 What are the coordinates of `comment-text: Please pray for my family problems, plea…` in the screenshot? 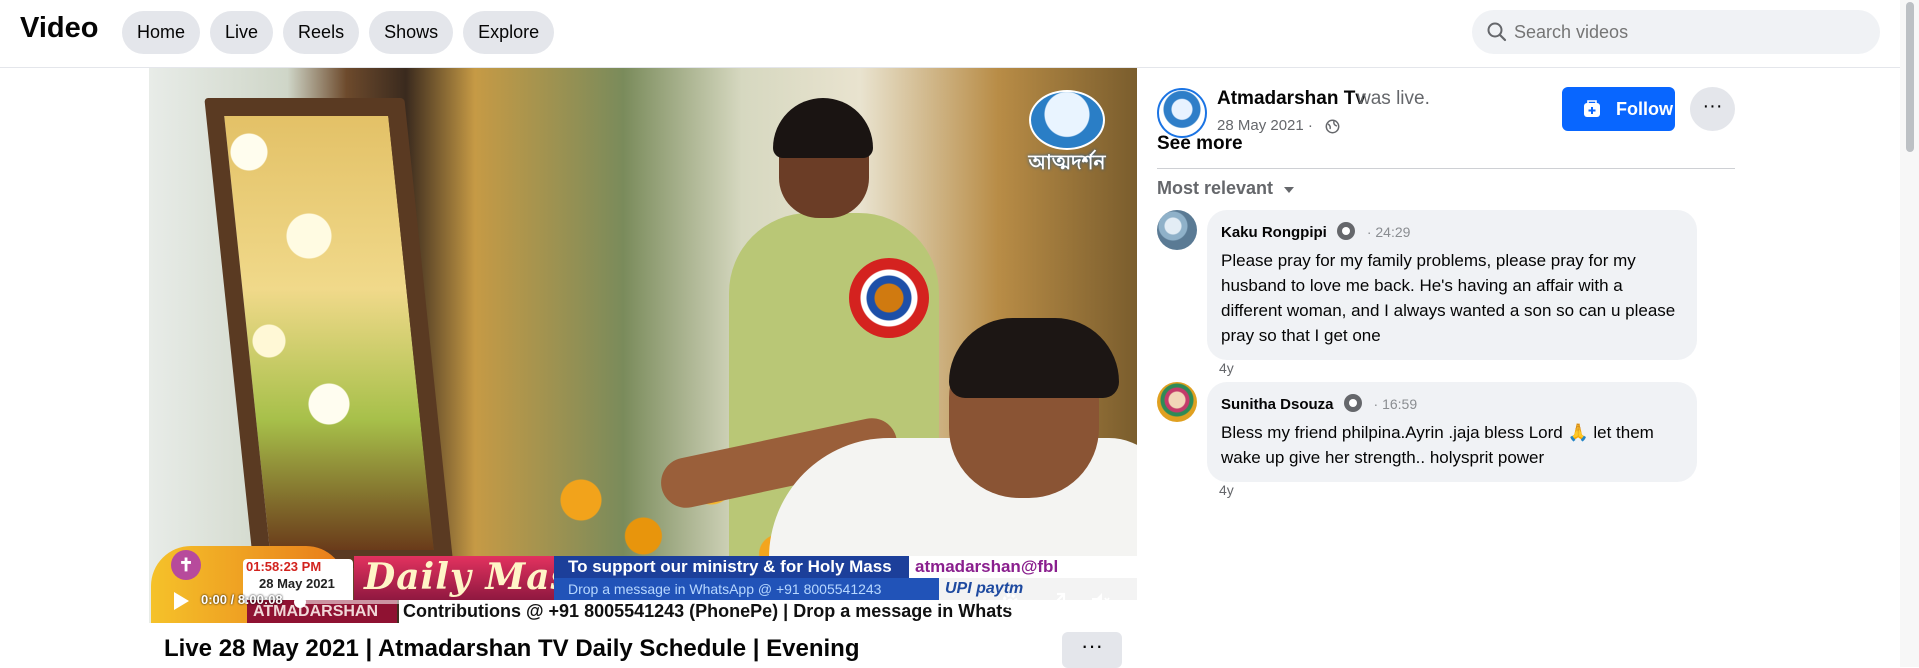 It's located at (1448, 298).